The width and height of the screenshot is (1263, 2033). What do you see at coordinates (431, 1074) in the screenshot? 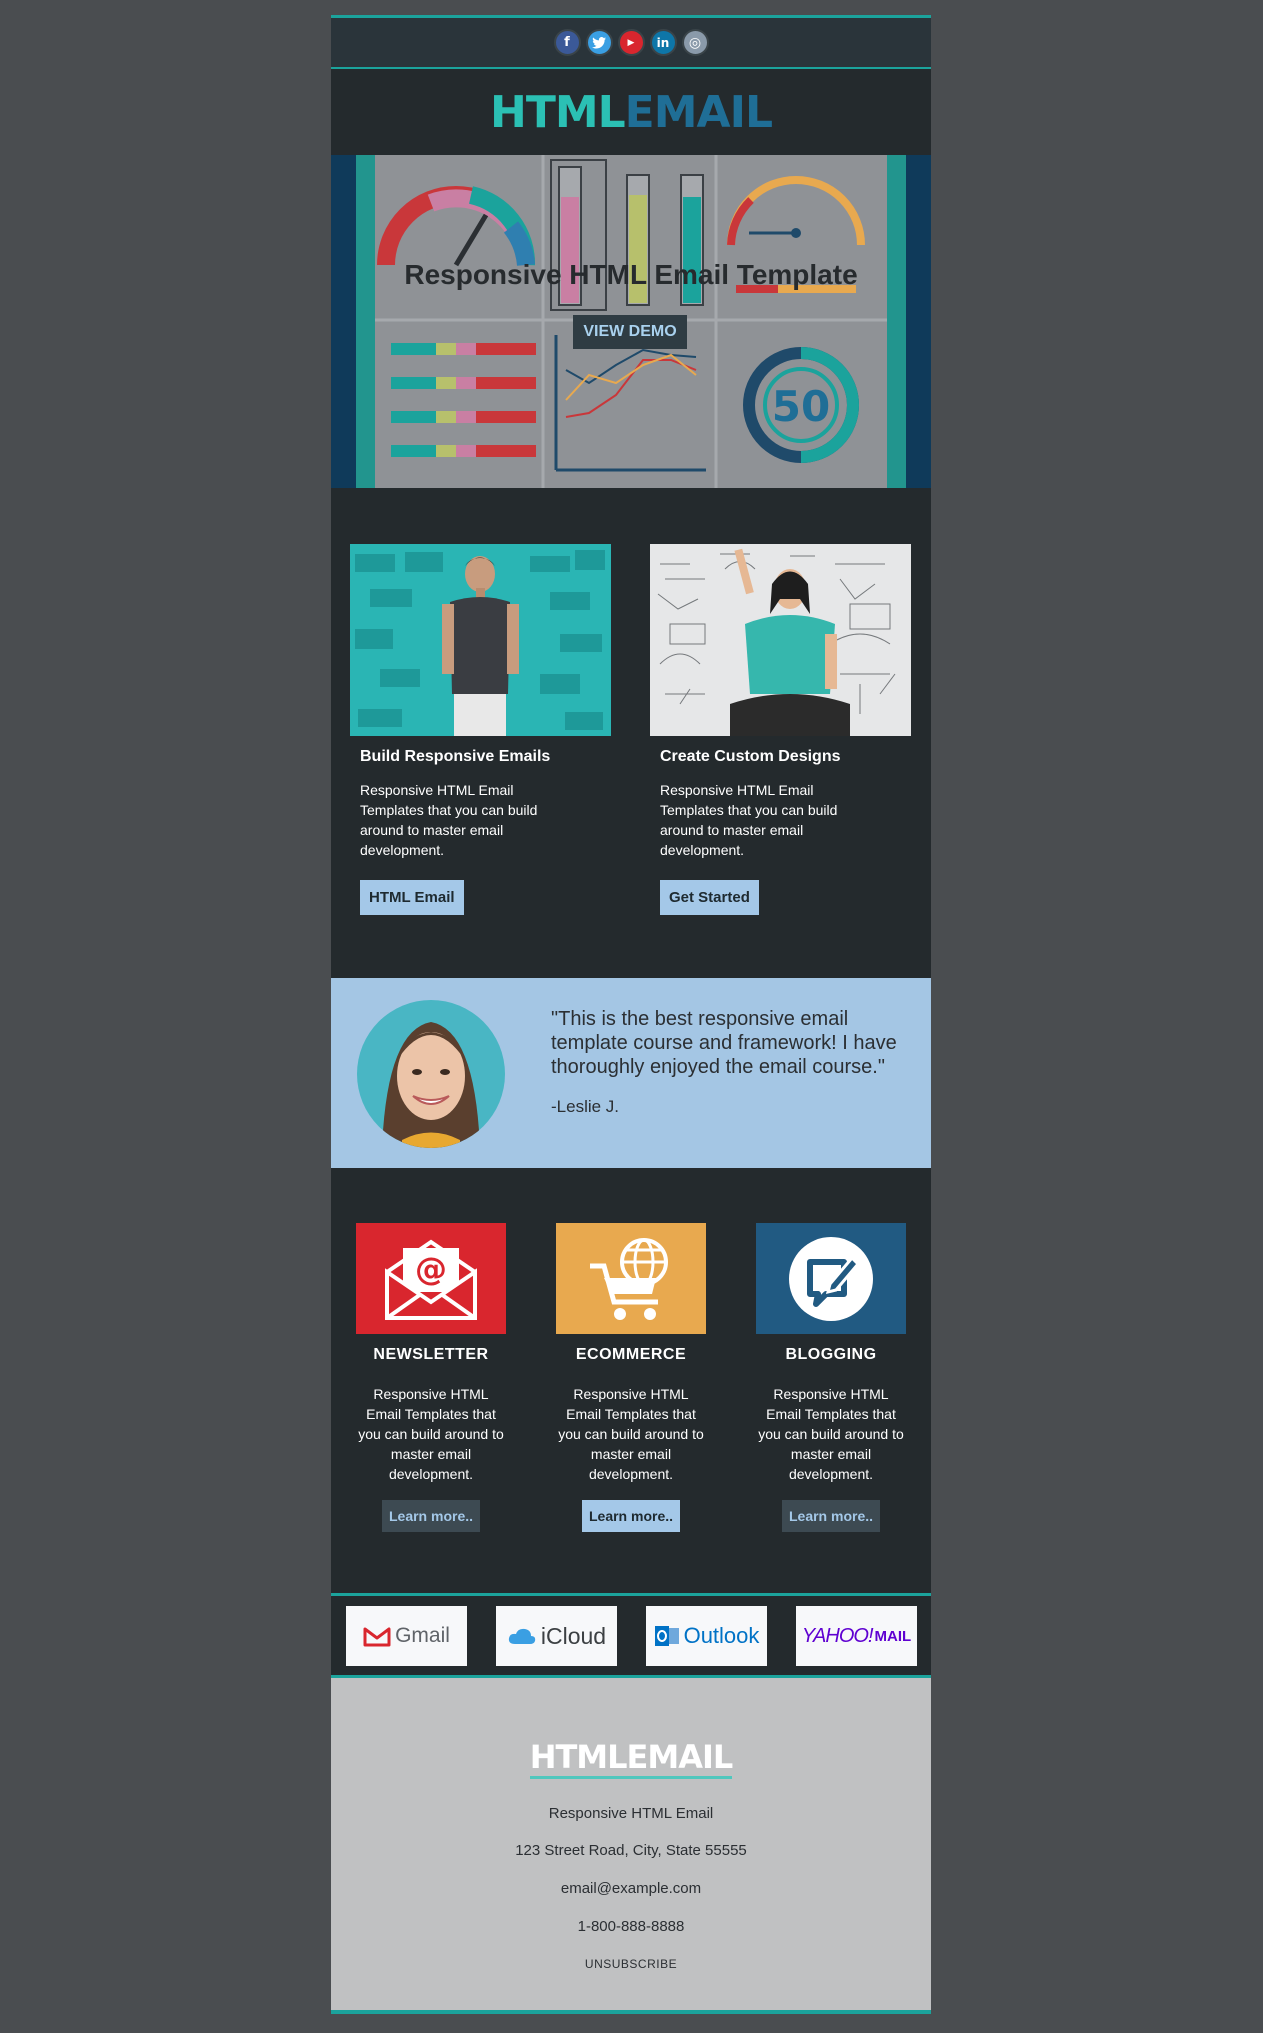
I see `testimonial-avatar` at bounding box center [431, 1074].